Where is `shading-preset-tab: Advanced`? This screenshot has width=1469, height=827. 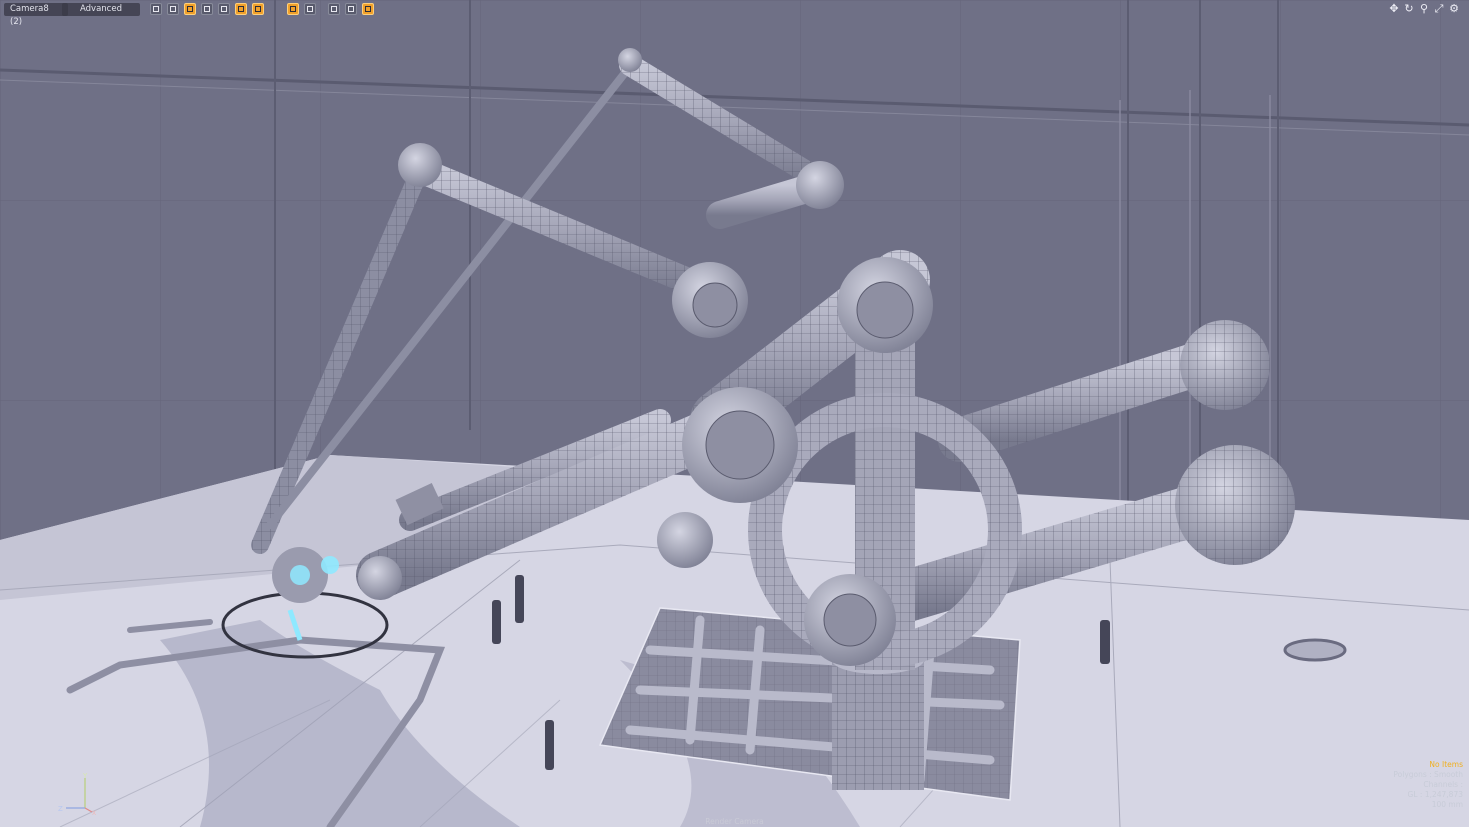
shading-preset-tab: Advanced is located at coordinates (101, 9).